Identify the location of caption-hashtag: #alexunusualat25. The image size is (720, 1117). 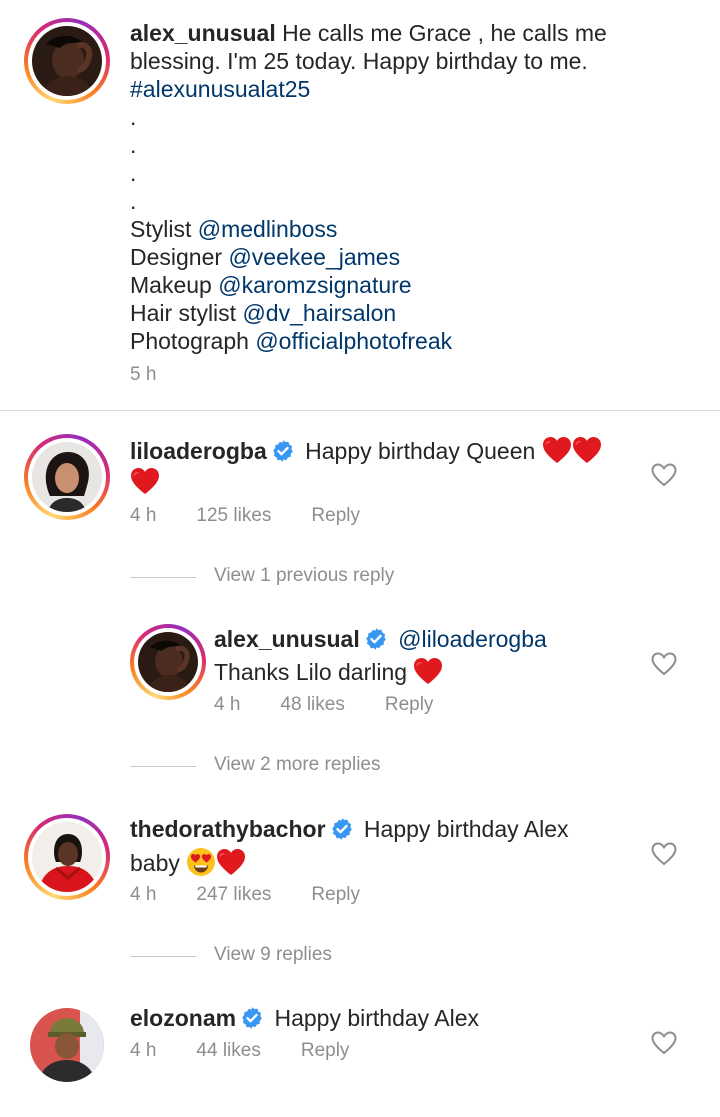
(220, 89).